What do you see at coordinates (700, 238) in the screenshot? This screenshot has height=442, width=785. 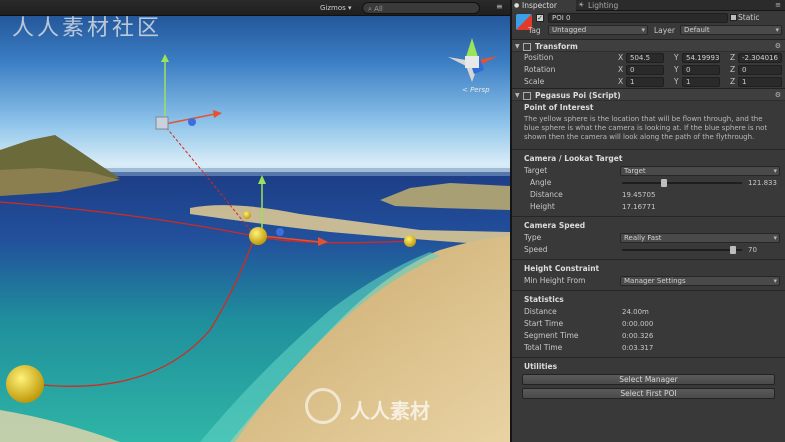 I see `speed-type-dropdown: Really Fast` at bounding box center [700, 238].